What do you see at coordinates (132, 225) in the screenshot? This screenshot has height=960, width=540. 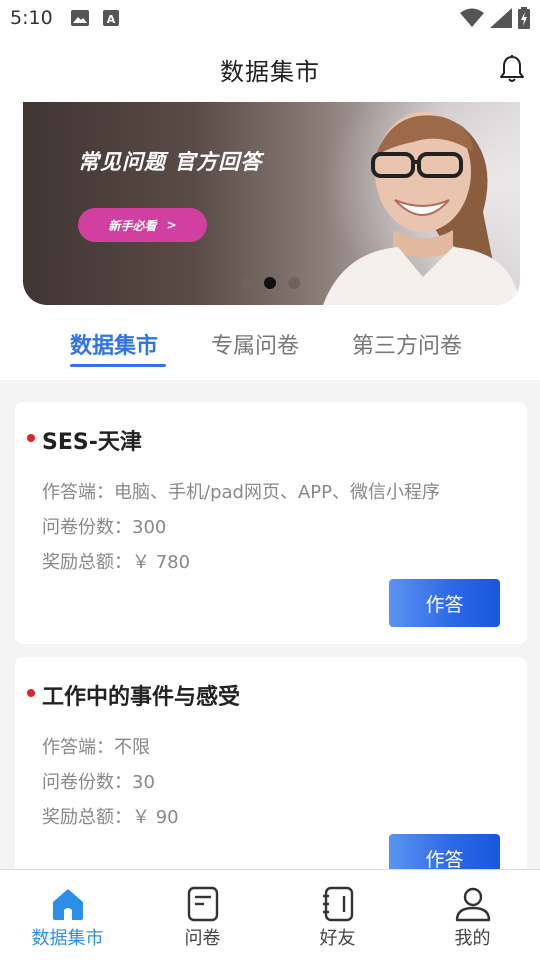 I see `beginner-guide-label: 新手必看` at bounding box center [132, 225].